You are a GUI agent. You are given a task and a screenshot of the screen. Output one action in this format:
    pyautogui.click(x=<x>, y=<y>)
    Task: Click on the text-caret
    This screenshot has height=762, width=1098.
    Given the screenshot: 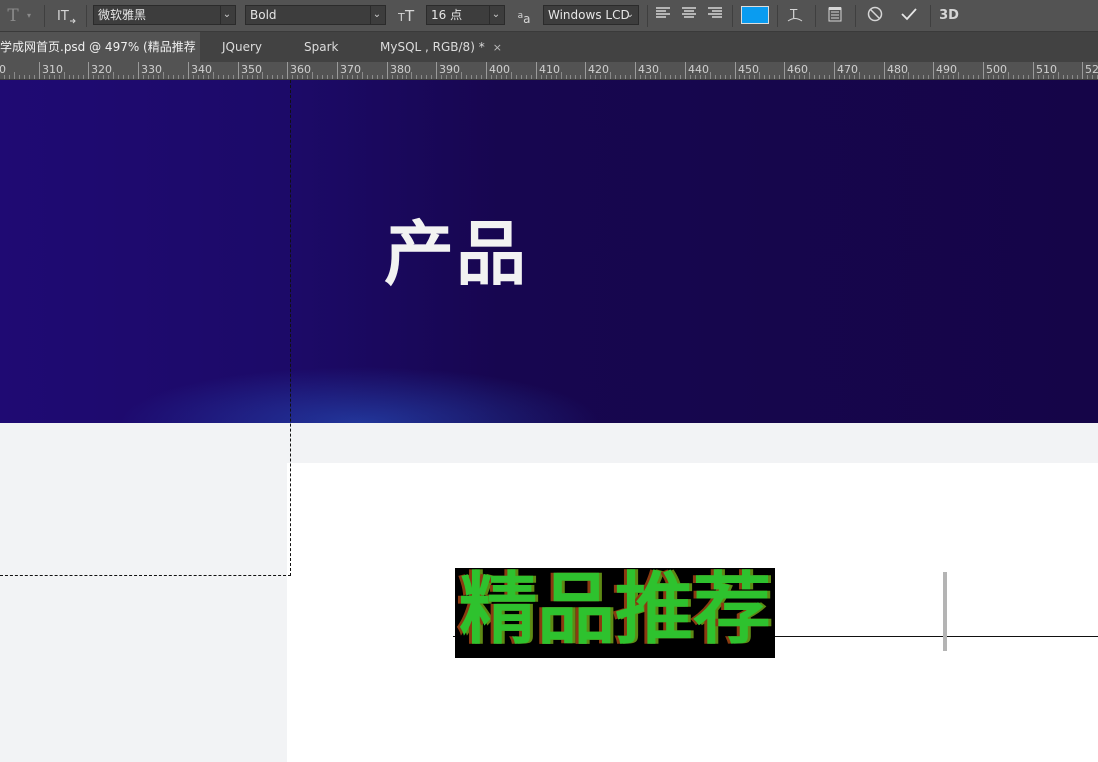 What is the action you would take?
    pyautogui.click(x=945, y=611)
    